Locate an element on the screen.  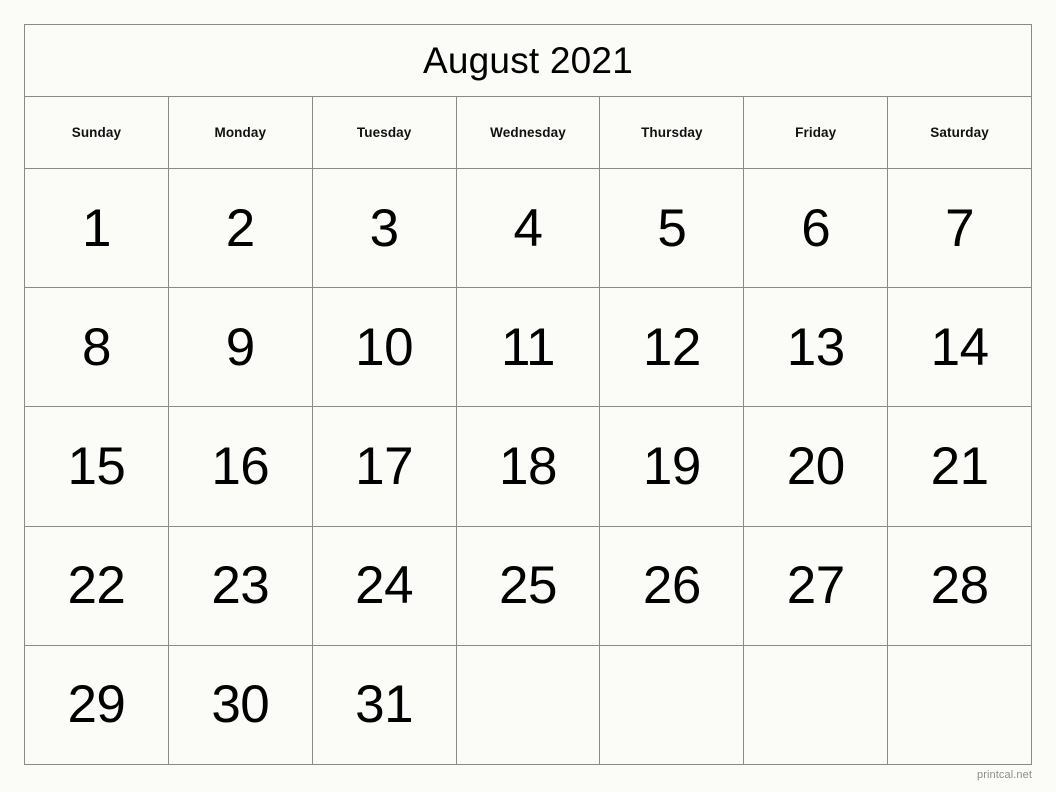
weekday-header-label: Monday is located at coordinates (240, 132).